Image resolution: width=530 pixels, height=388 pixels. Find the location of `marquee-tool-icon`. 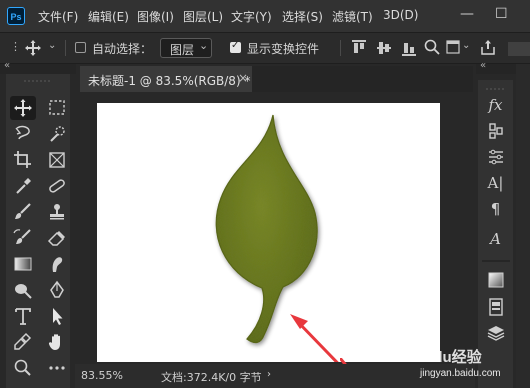

marquee-tool-icon is located at coordinates (57, 108).